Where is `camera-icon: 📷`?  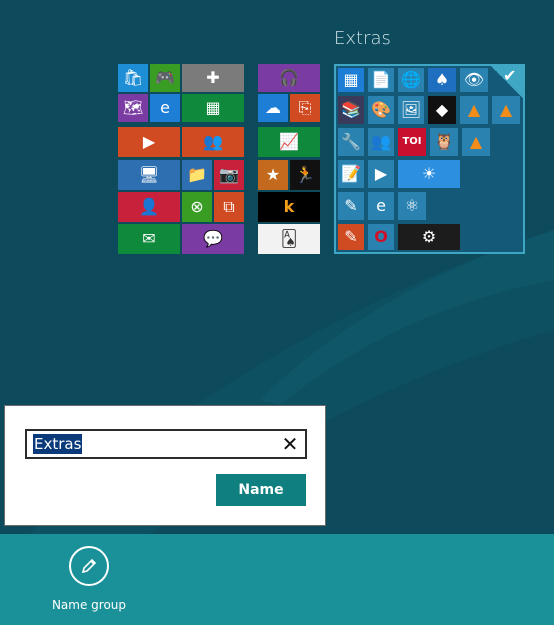 camera-icon: 📷 is located at coordinates (229, 174).